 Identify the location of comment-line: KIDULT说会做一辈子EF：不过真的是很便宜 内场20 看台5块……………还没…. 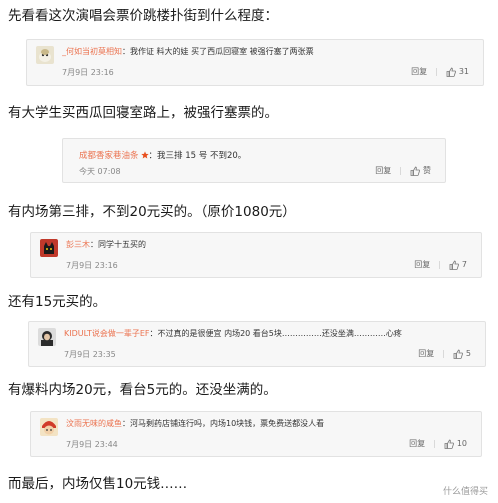
(270, 334).